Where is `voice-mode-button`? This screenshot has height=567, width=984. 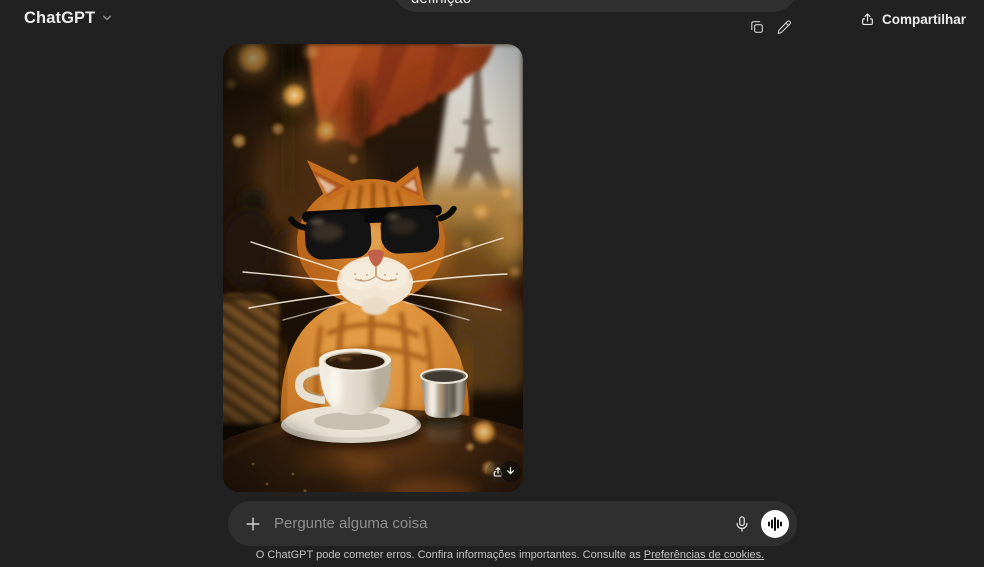
voice-mode-button is located at coordinates (775, 523).